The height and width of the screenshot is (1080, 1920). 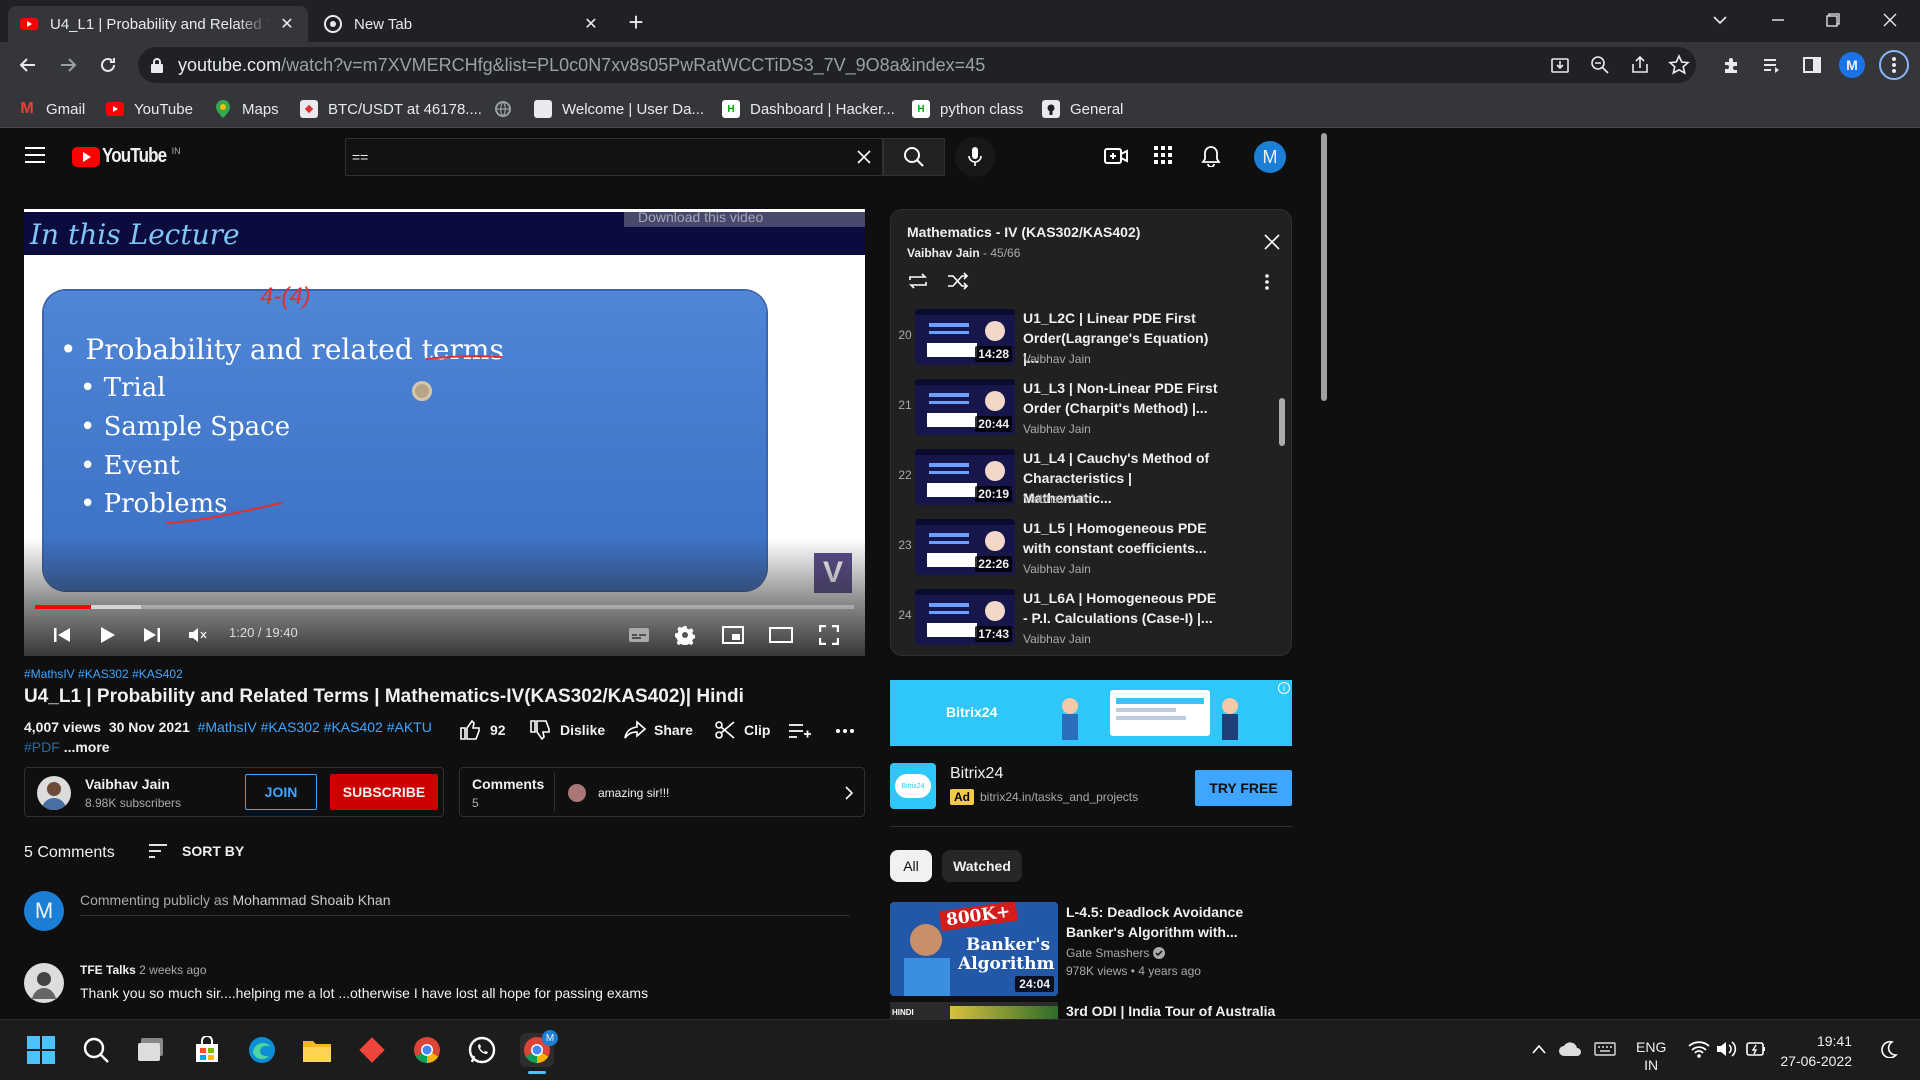 What do you see at coordinates (911, 866) in the screenshot?
I see `filter-chip-all: All` at bounding box center [911, 866].